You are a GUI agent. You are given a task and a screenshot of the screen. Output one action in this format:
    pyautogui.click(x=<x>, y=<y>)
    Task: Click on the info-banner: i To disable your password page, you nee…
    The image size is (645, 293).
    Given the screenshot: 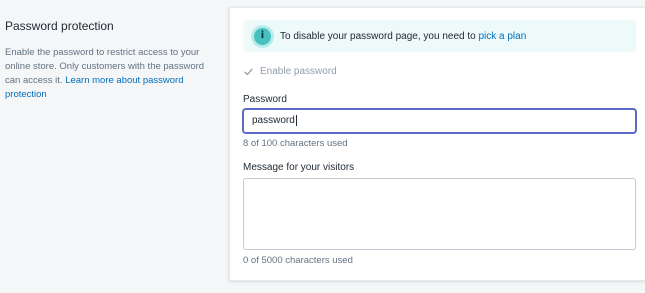 What is the action you would take?
    pyautogui.click(x=439, y=36)
    